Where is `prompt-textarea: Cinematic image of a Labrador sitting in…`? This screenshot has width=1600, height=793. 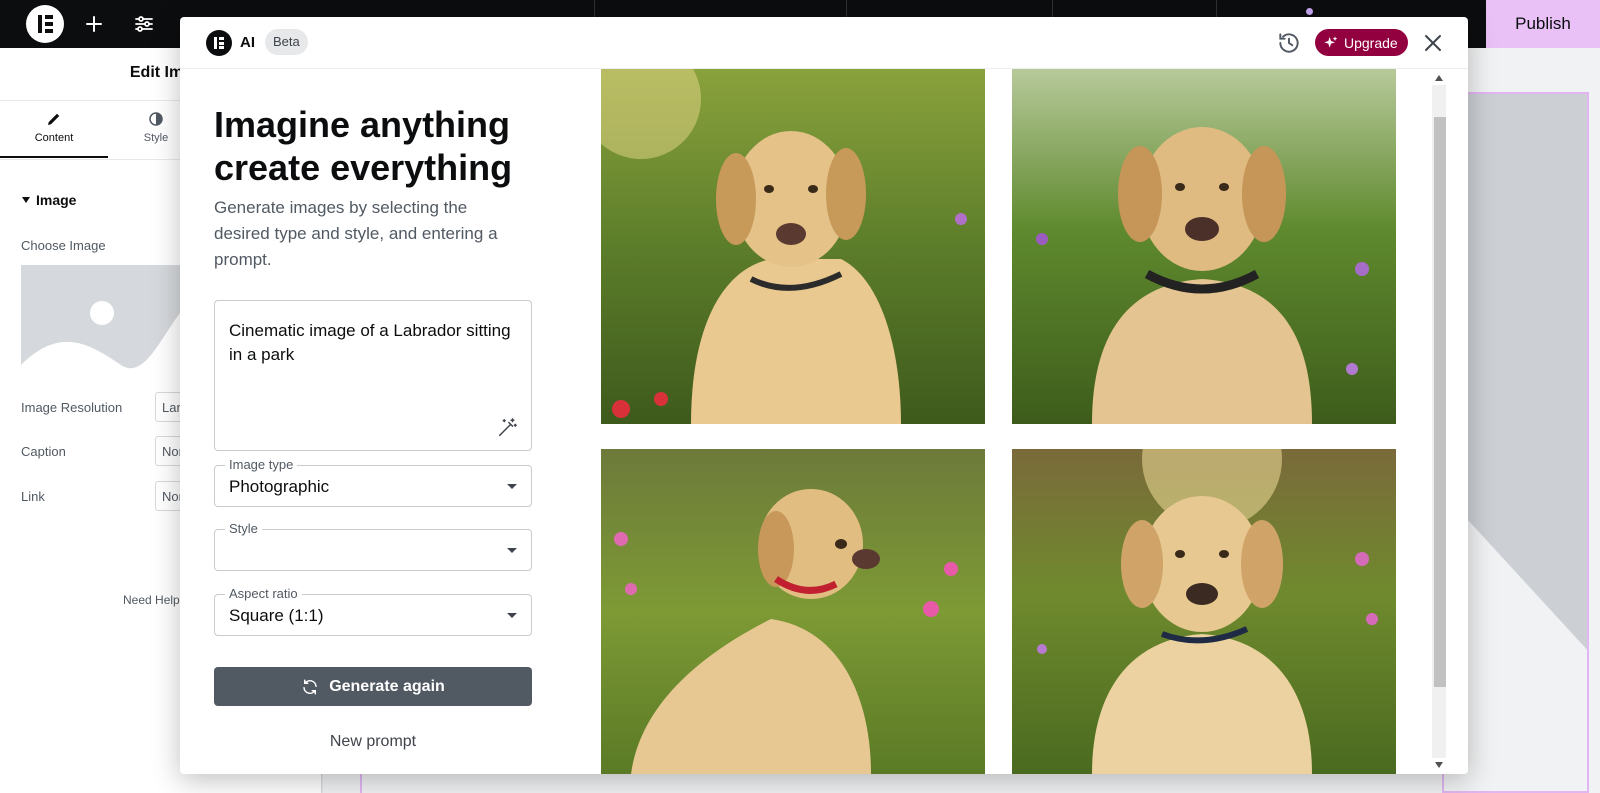
prompt-textarea: Cinematic image of a Labrador sitting in… is located at coordinates (373, 375).